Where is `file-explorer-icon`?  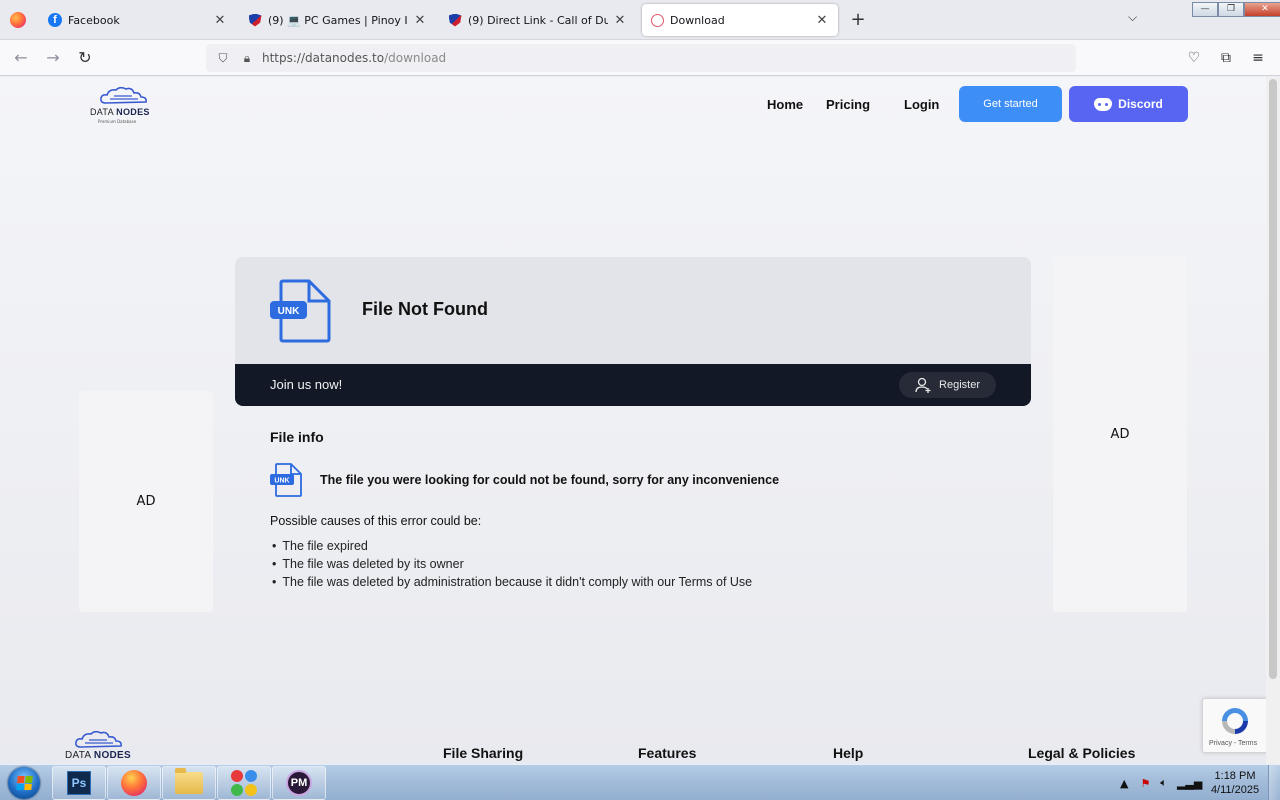 file-explorer-icon is located at coordinates (189, 781).